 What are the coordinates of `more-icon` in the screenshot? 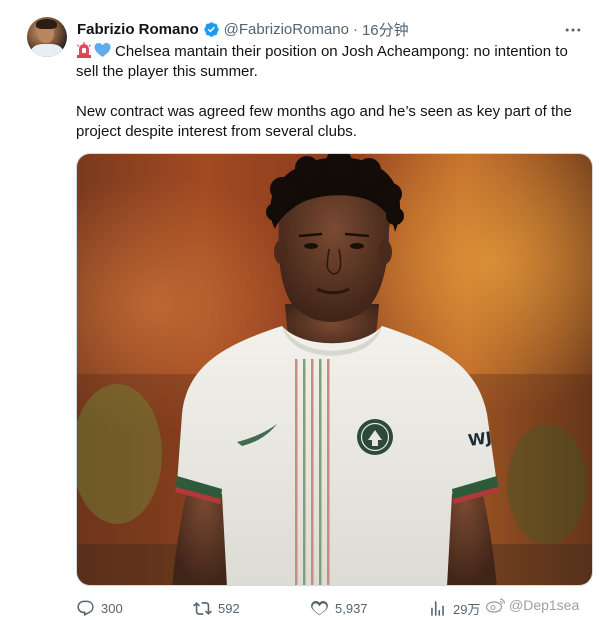 It's located at (573, 30).